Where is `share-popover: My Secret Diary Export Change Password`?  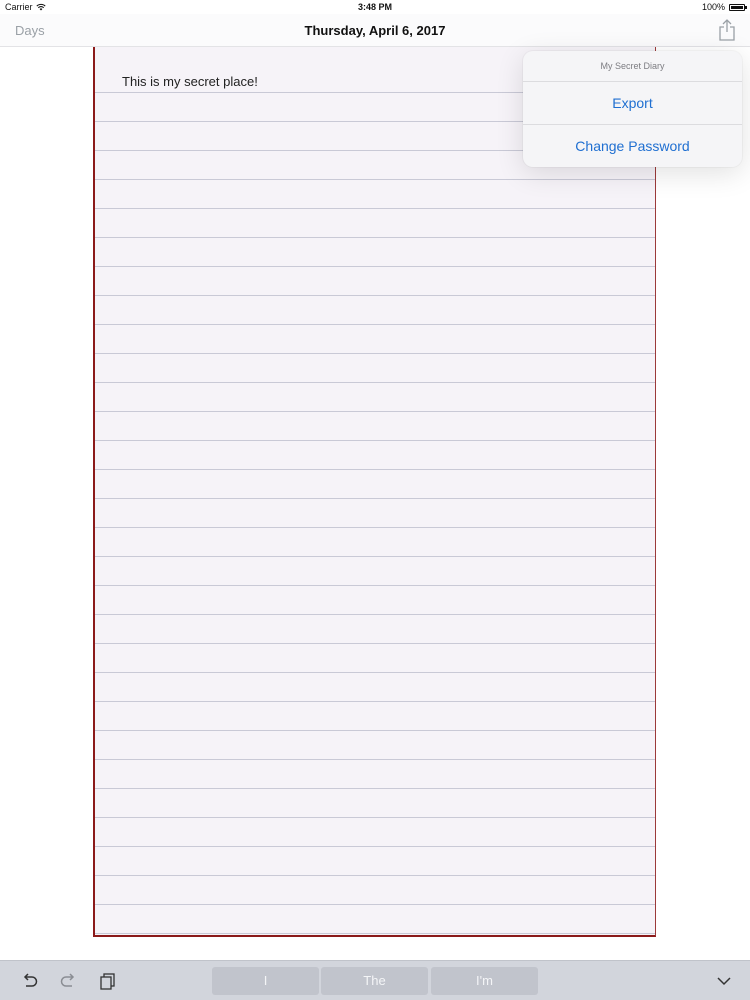
share-popover: My Secret Diary Export Change Password is located at coordinates (632, 109).